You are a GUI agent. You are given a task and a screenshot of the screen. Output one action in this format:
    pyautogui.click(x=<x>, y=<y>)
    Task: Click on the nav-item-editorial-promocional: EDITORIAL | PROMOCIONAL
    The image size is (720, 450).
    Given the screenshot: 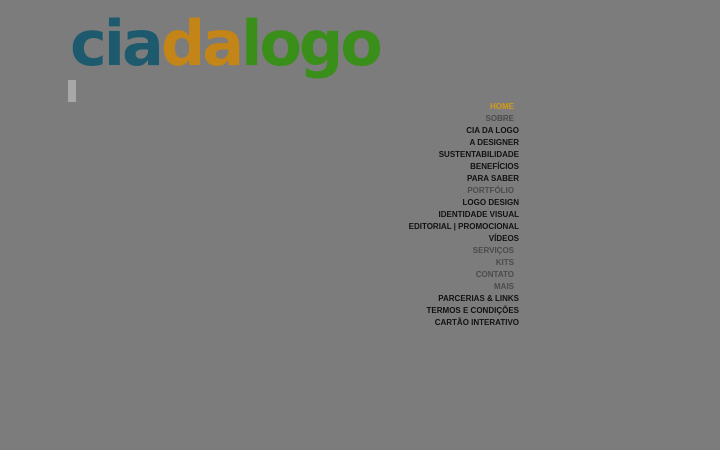 What is the action you would take?
    pyautogui.click(x=409, y=227)
    